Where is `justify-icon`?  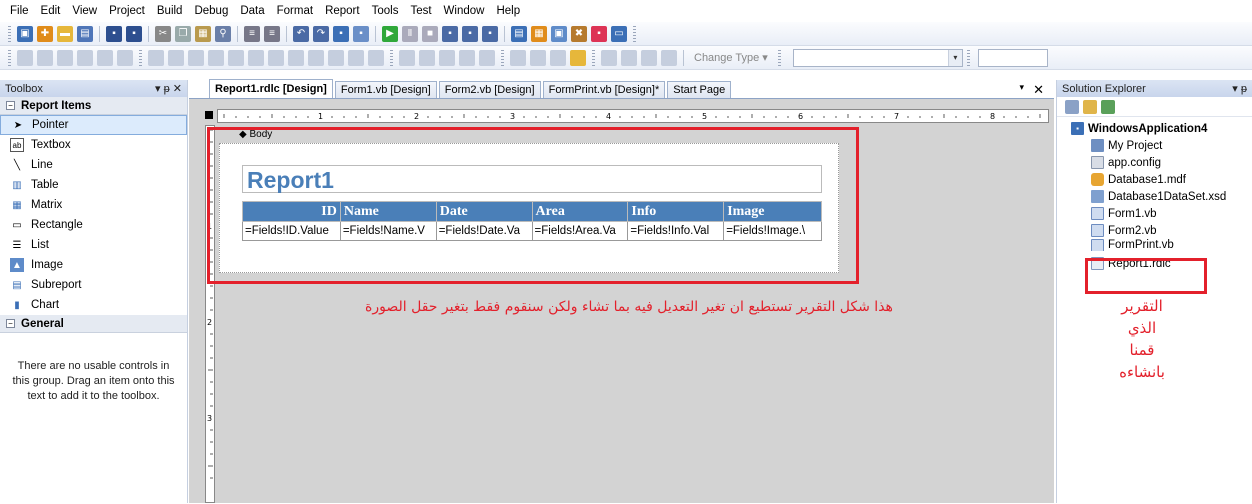 justify-icon is located at coordinates (316, 57).